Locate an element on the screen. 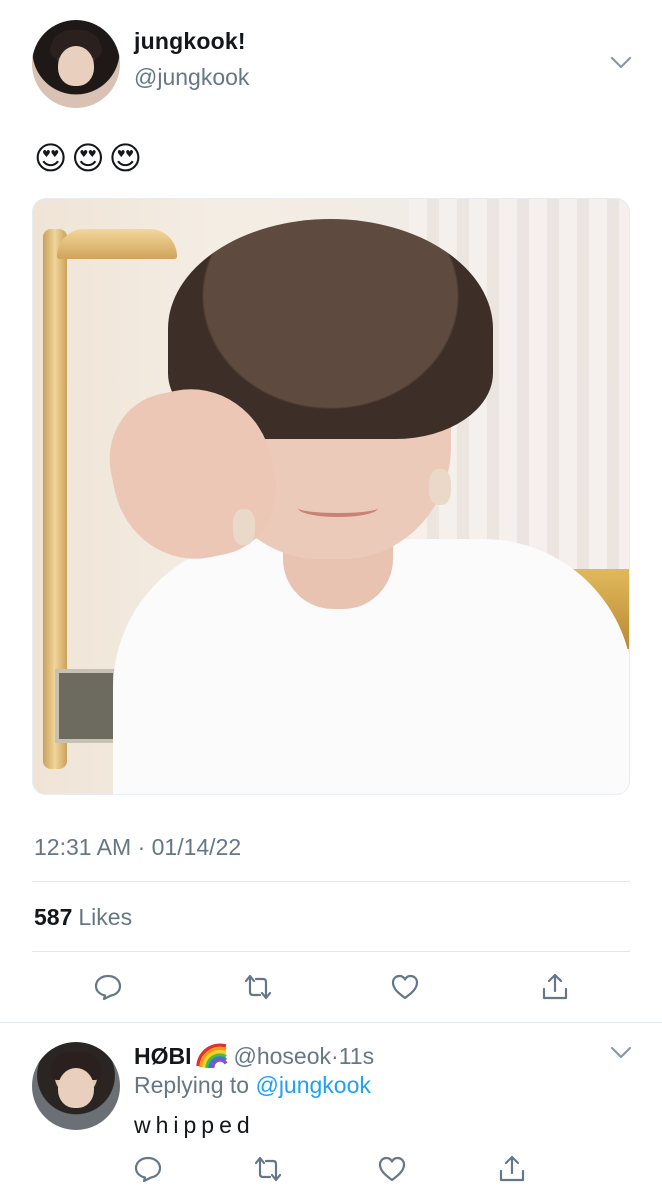 This screenshot has width=662, height=1200. reply-share-button is located at coordinates (512, 1169).